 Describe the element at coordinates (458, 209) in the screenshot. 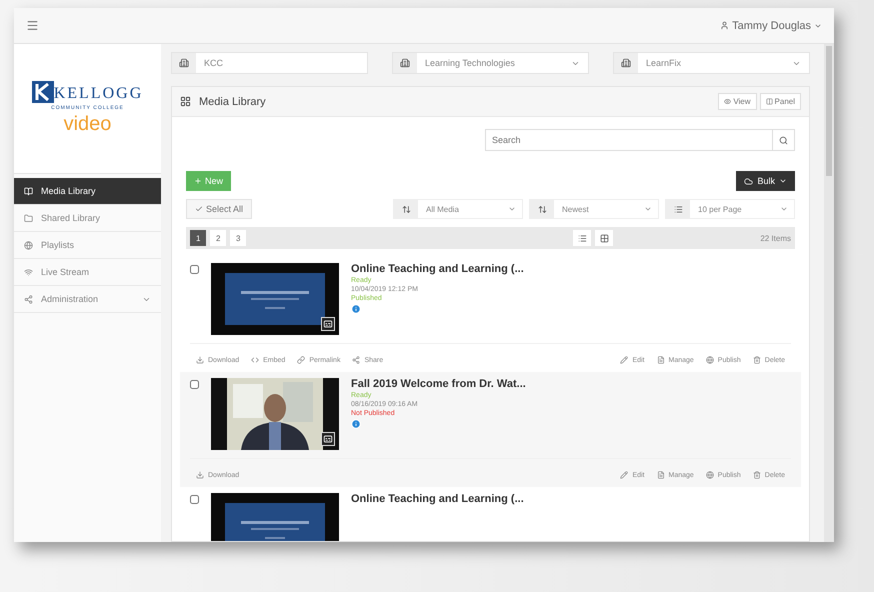

I see `sort-select: All Media` at that location.